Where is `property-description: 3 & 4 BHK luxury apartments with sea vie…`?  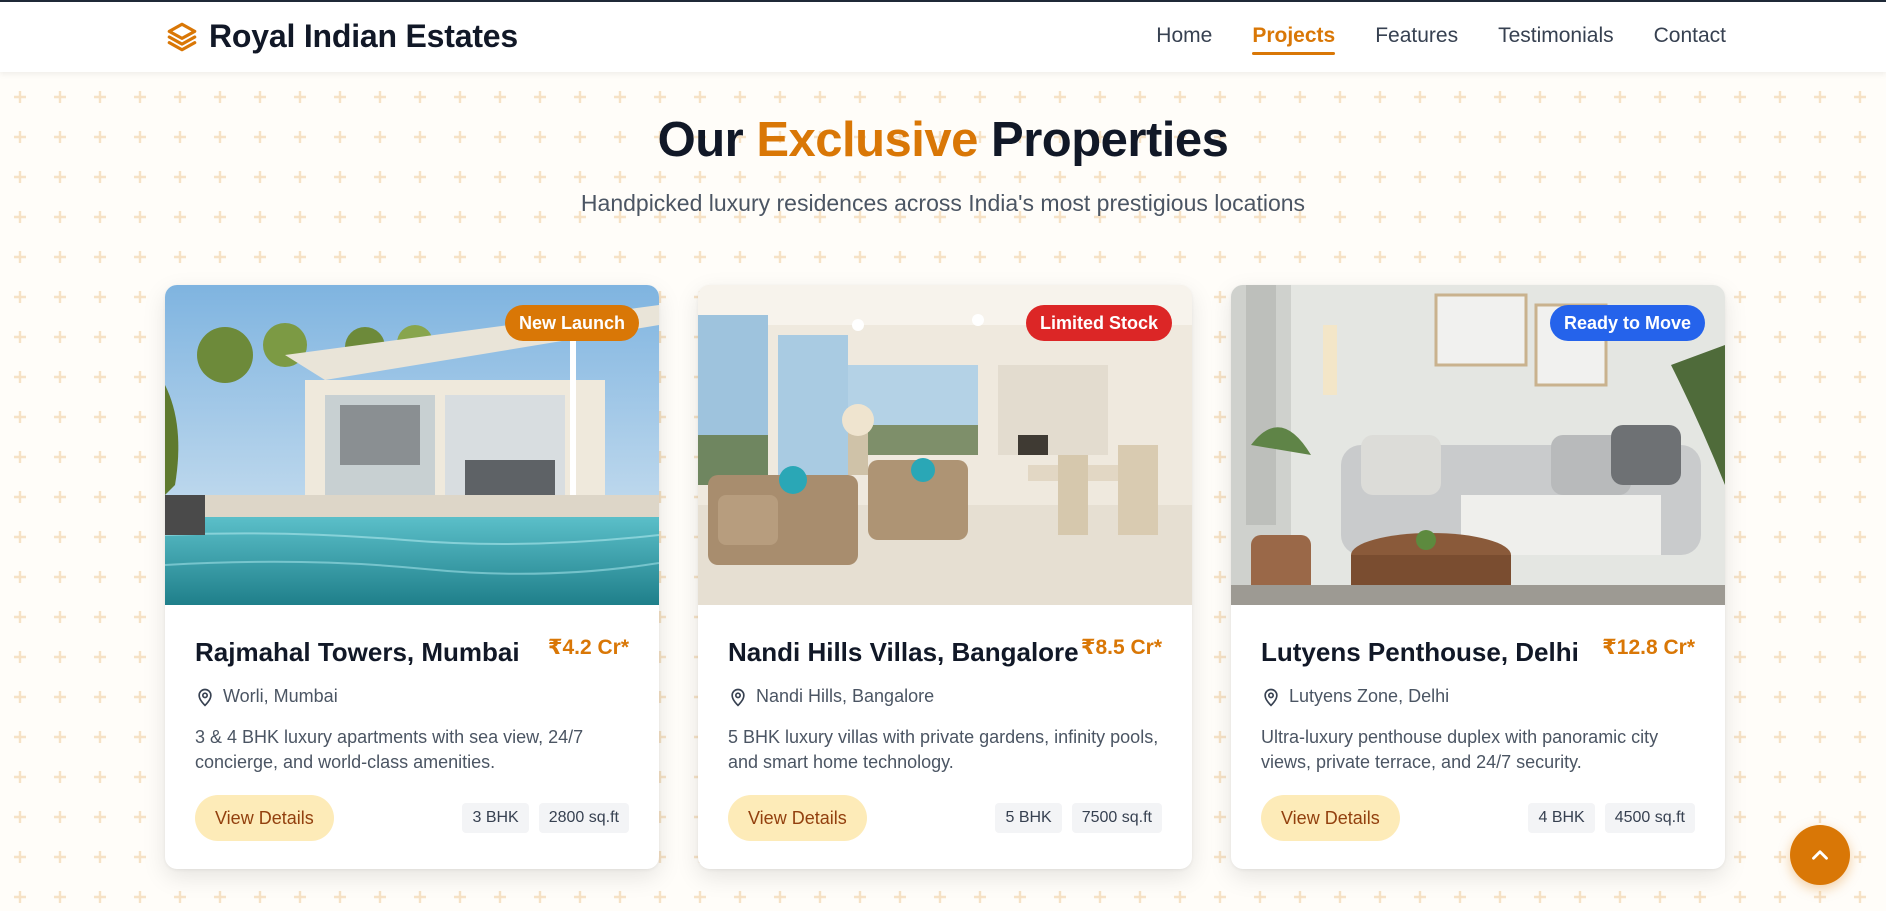
property-description: 3 & 4 BHK luxury apartments with sea vie… is located at coordinates (389, 749).